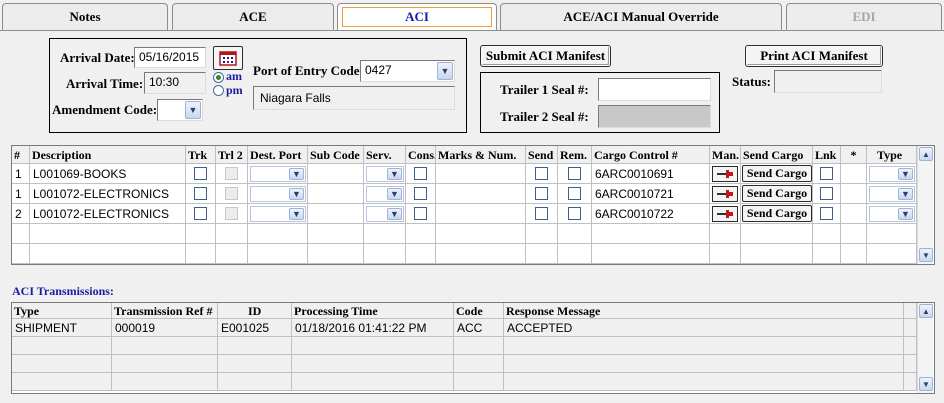 This screenshot has width=944, height=403. I want to click on tab-aci-label: ACI, so click(417, 17).